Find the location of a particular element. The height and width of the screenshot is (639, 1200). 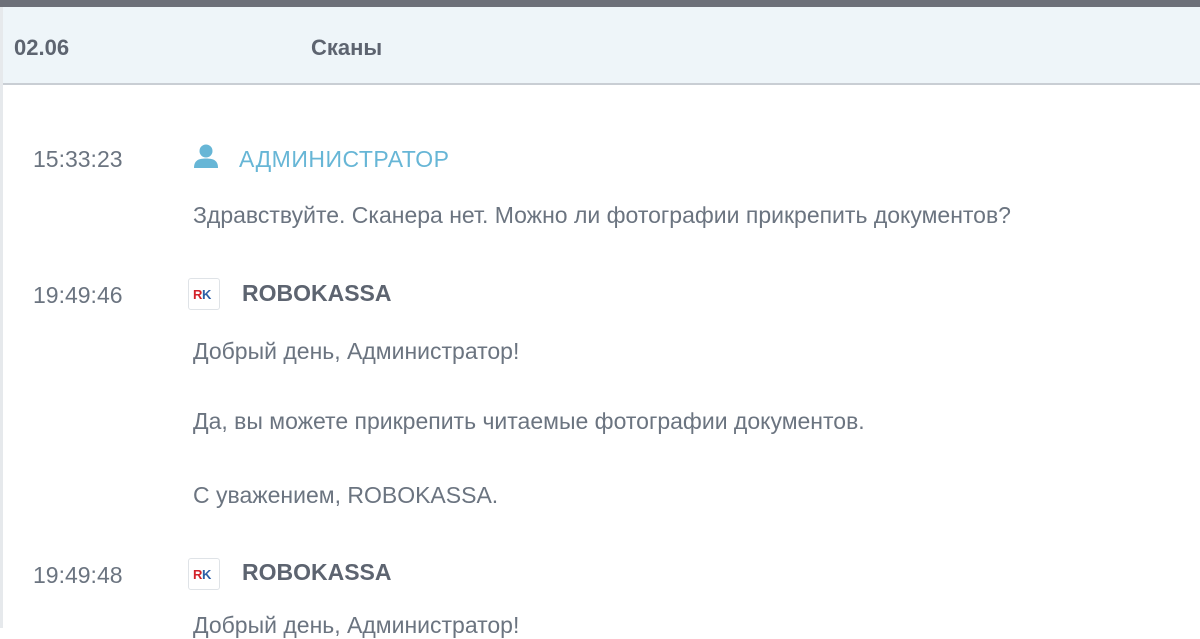

user-icon is located at coordinates (206, 156).